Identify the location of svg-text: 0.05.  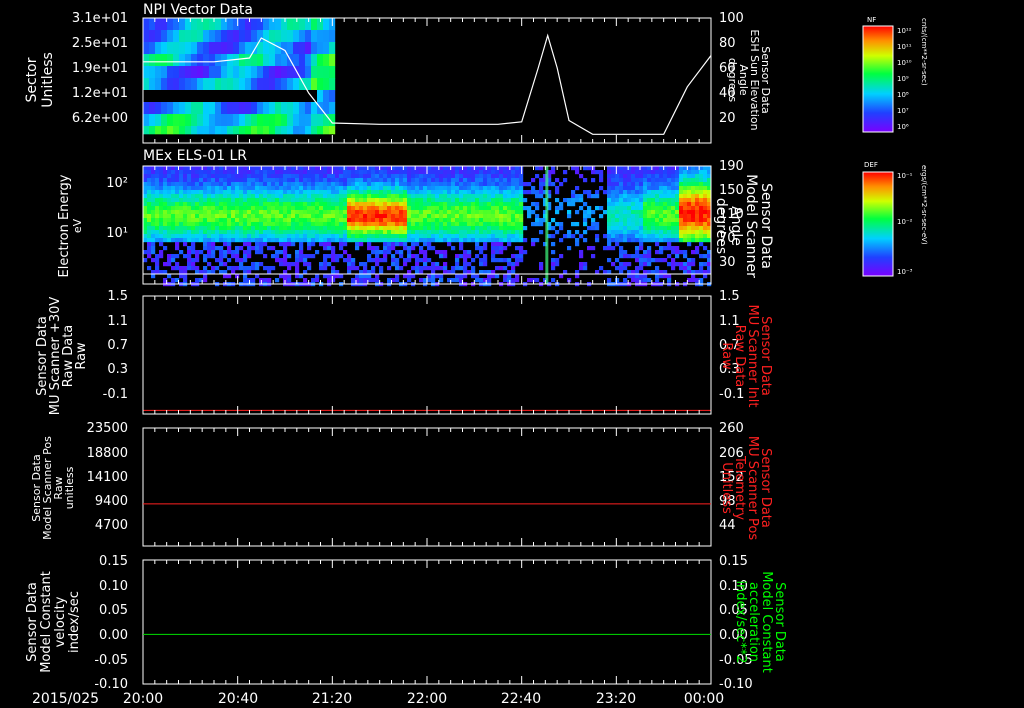
(113, 610).